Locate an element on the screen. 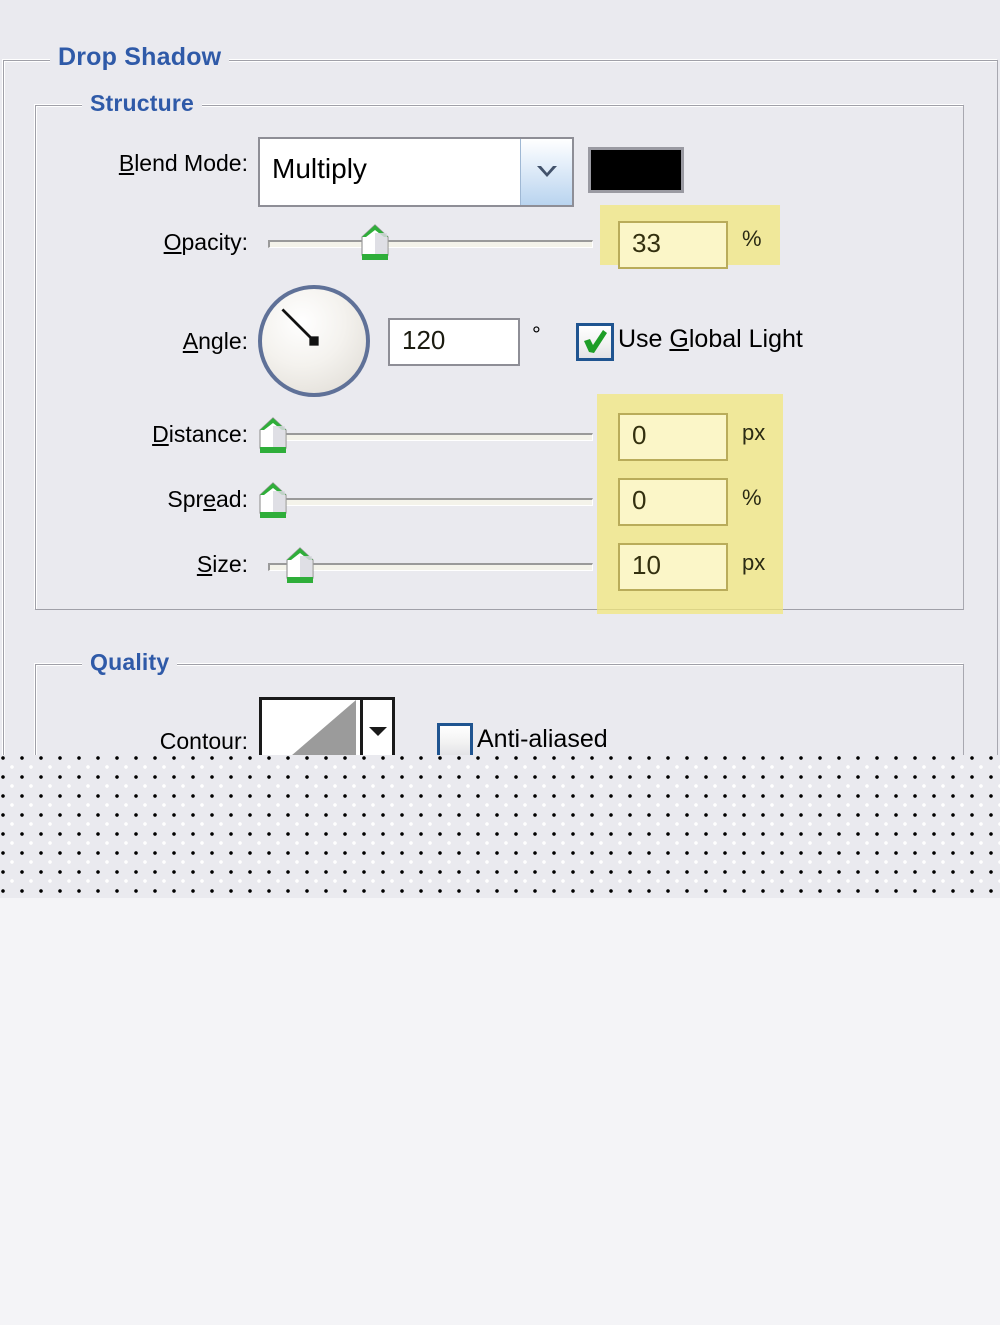 The width and height of the screenshot is (1000, 1325). contour-curve-thumbnail is located at coordinates (309, 731).